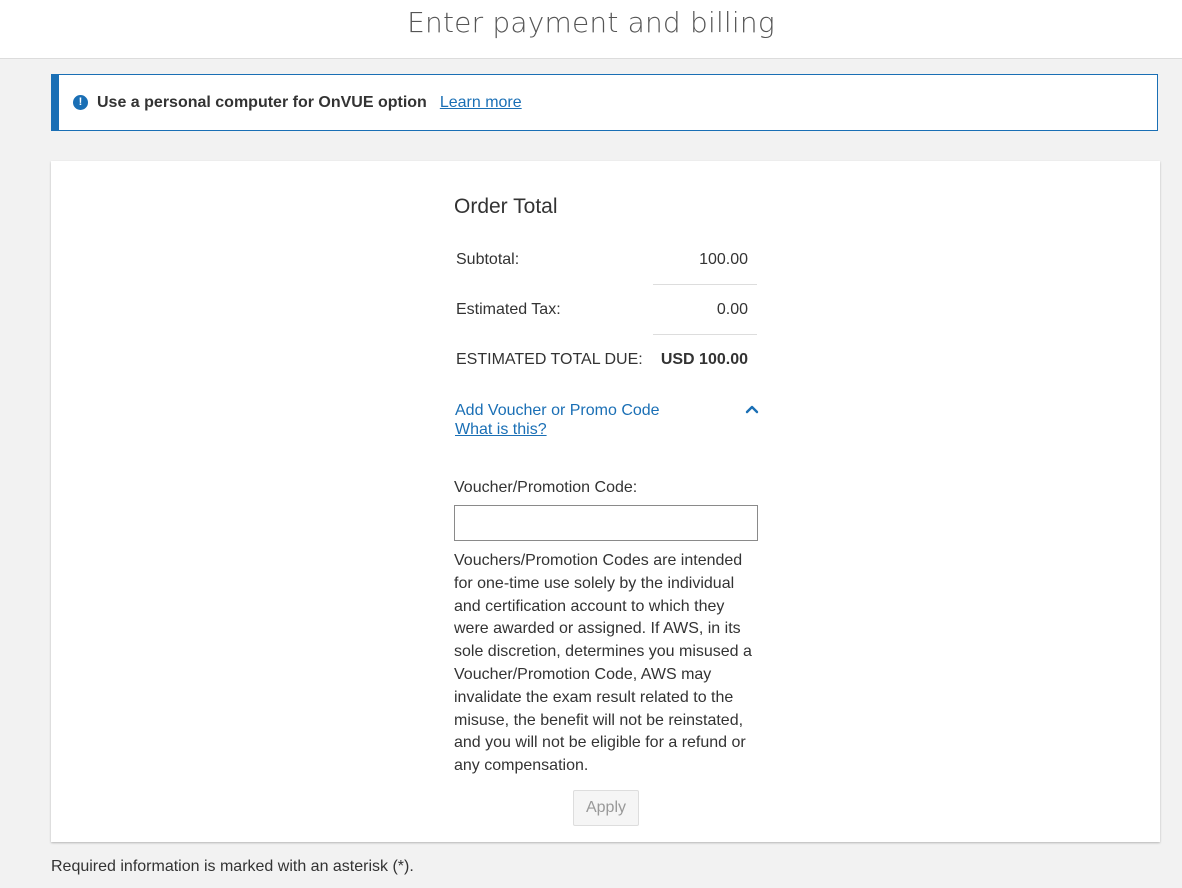  Describe the element at coordinates (732, 309) in the screenshot. I see `tax-value: 0.00` at that location.